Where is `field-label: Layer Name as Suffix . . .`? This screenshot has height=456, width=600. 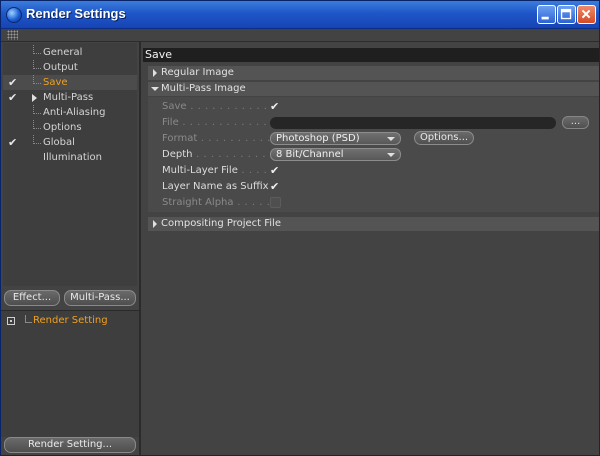
field-label: Layer Name as Suffix . . . is located at coordinates (218, 186).